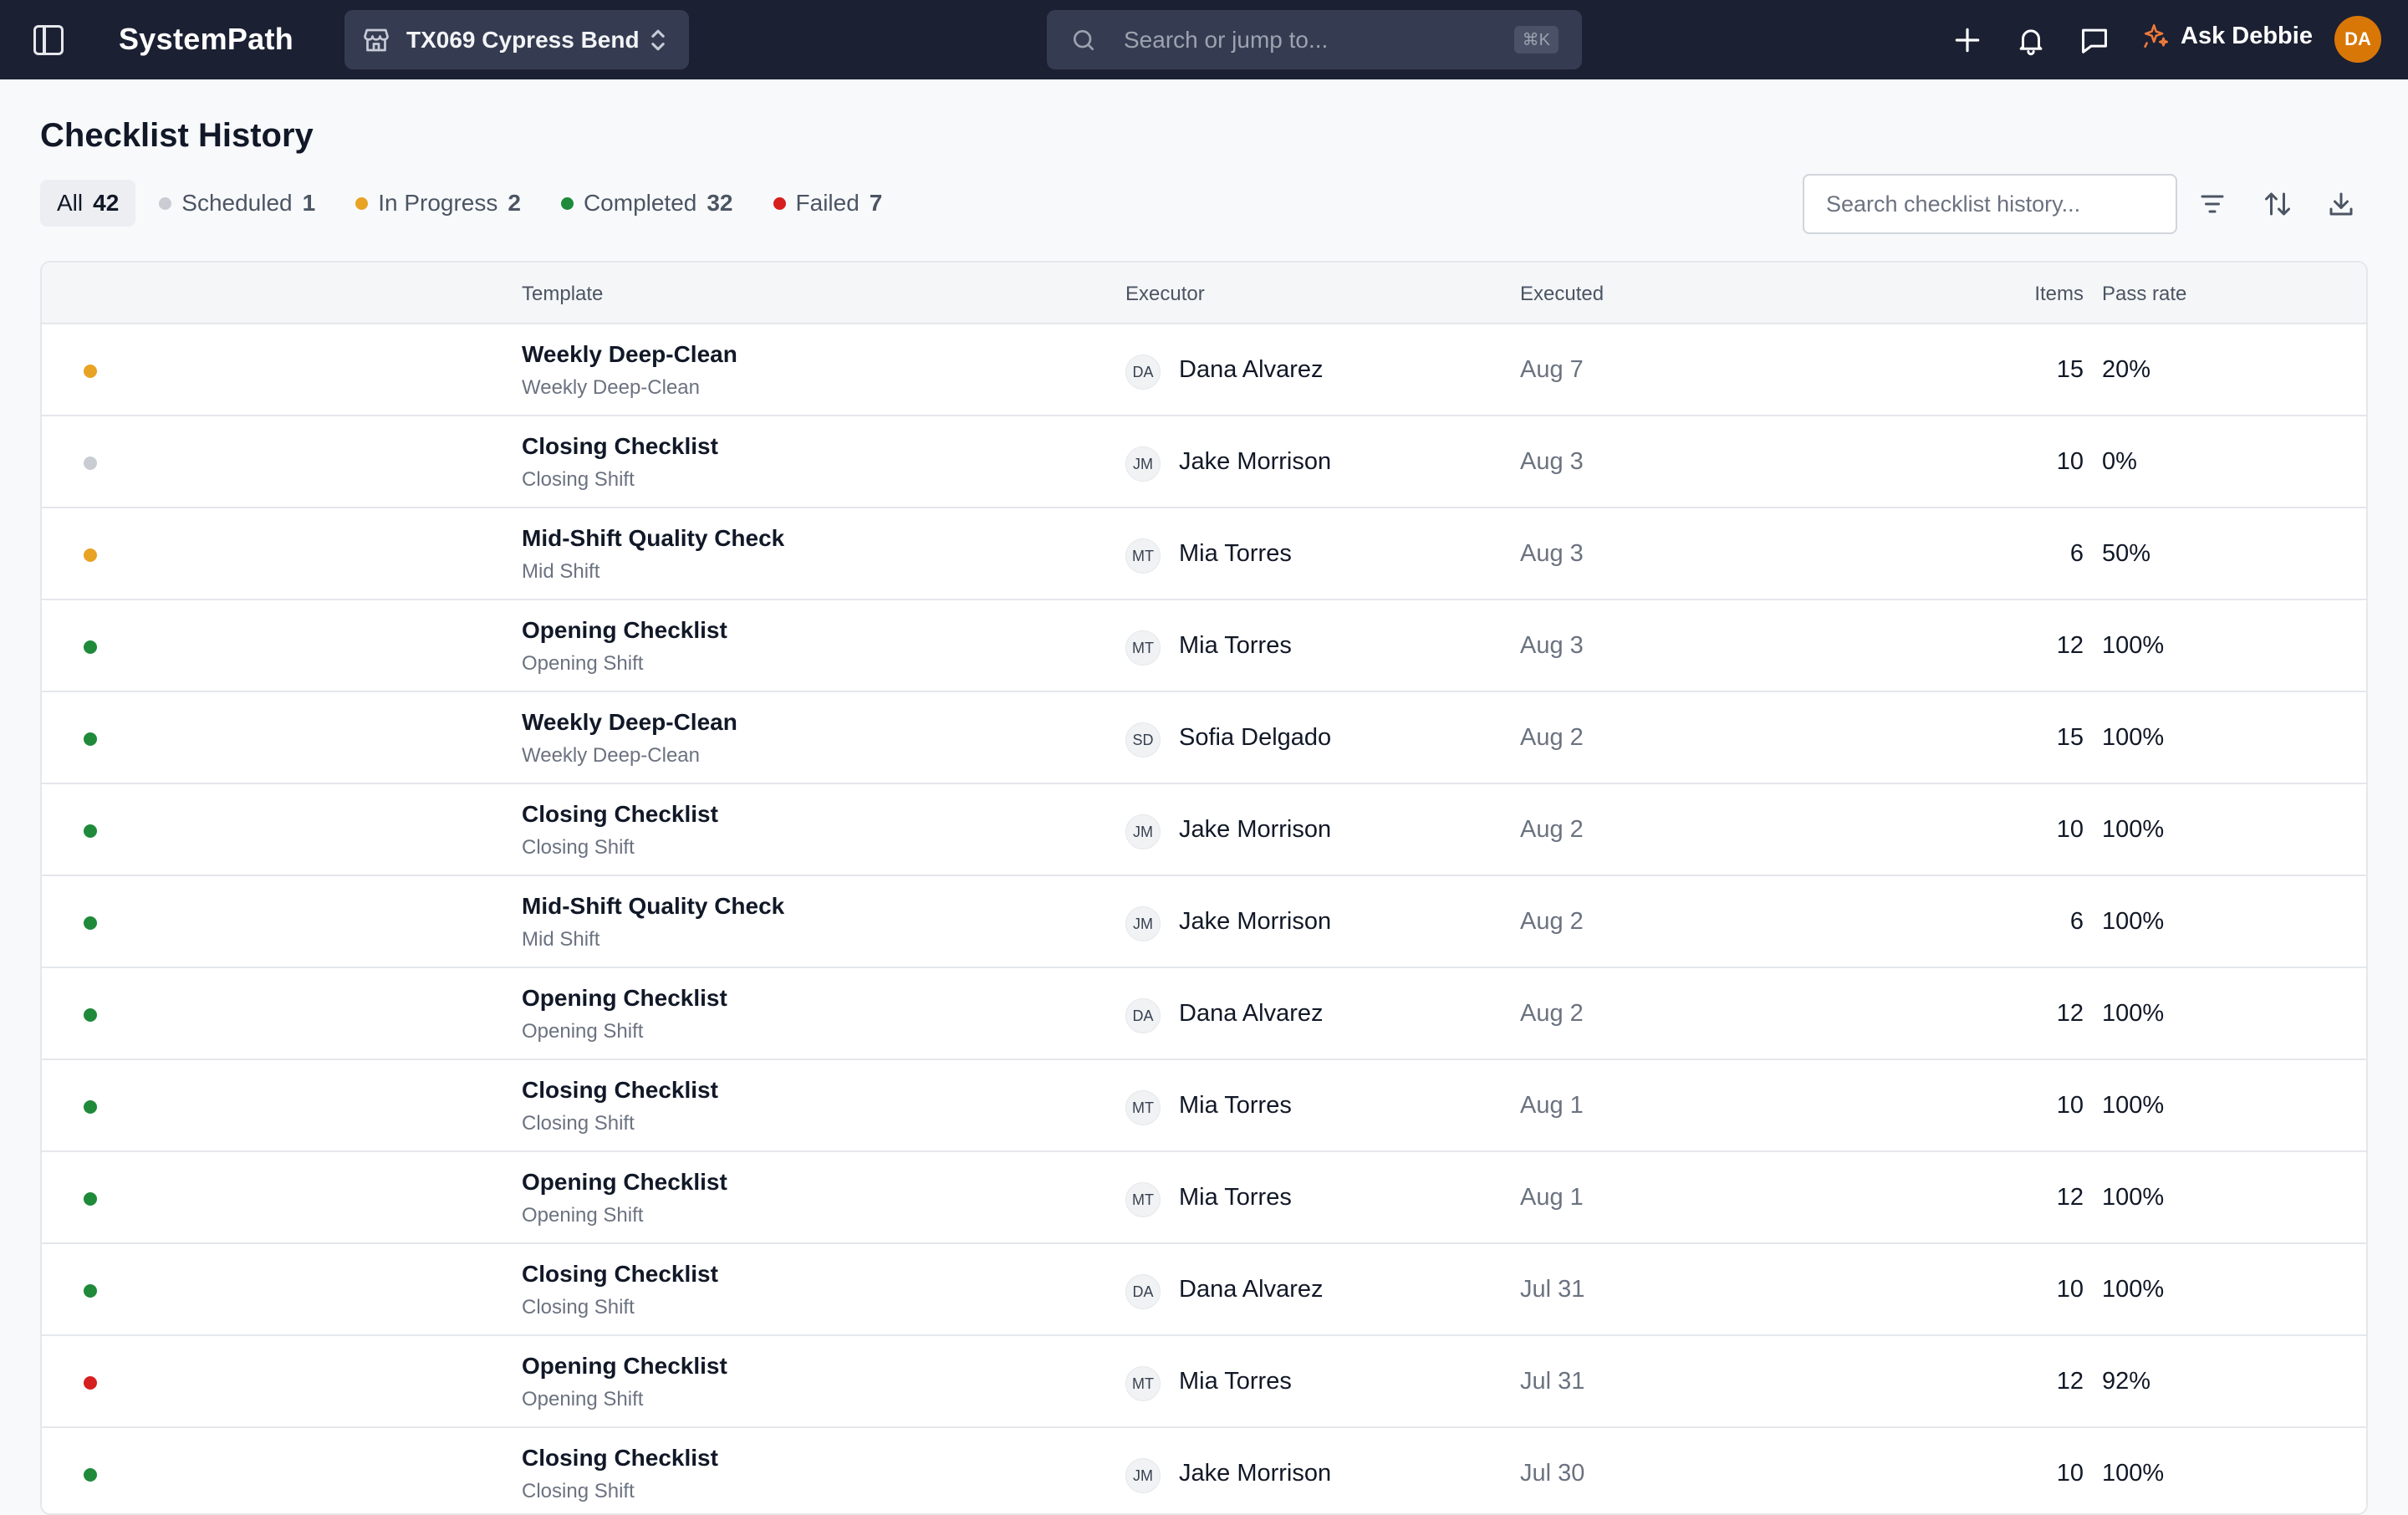  I want to click on filter-tab-all: All 42, so click(88, 203).